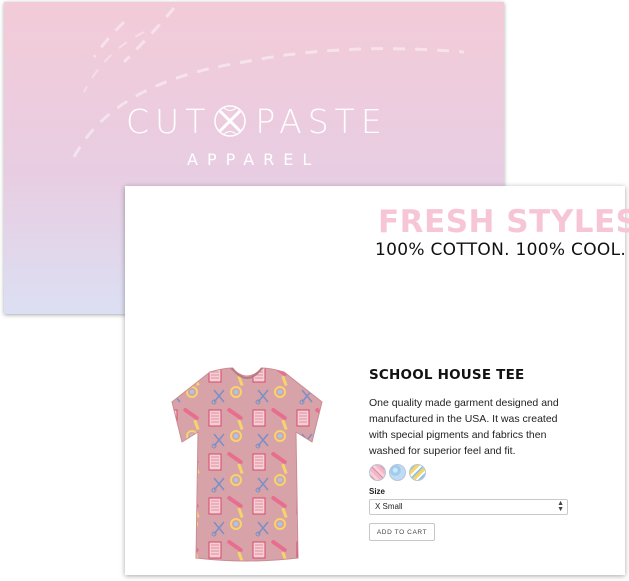  I want to click on school-supplies-tshirt-icon, so click(247, 462).